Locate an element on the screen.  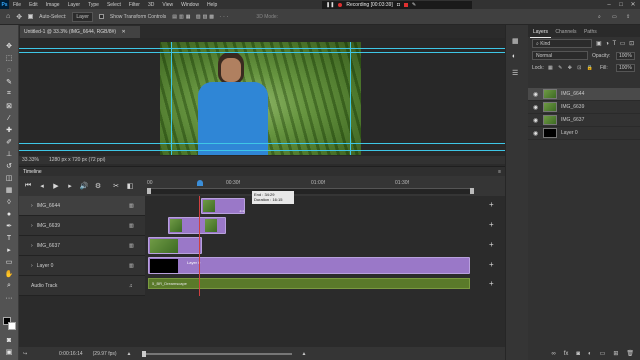
marquee-tool-icon: ⬚ is located at coordinates (9, 58).